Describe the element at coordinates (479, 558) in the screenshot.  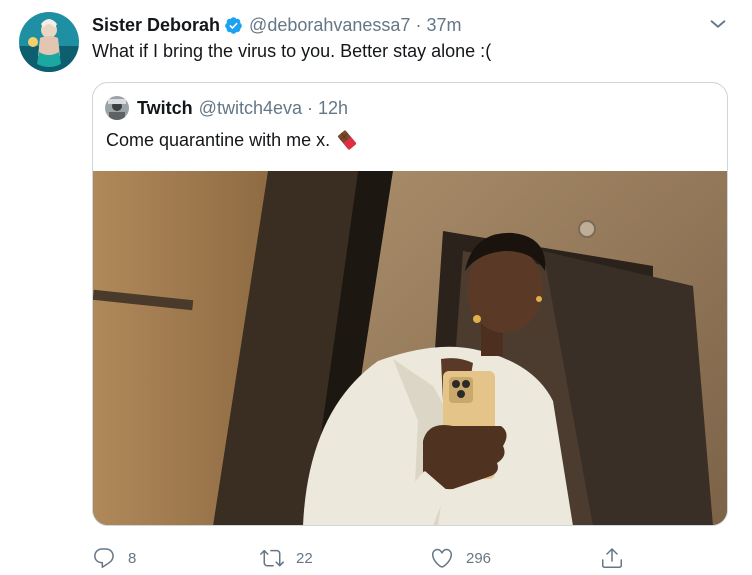
I see `like-count: 296` at that location.